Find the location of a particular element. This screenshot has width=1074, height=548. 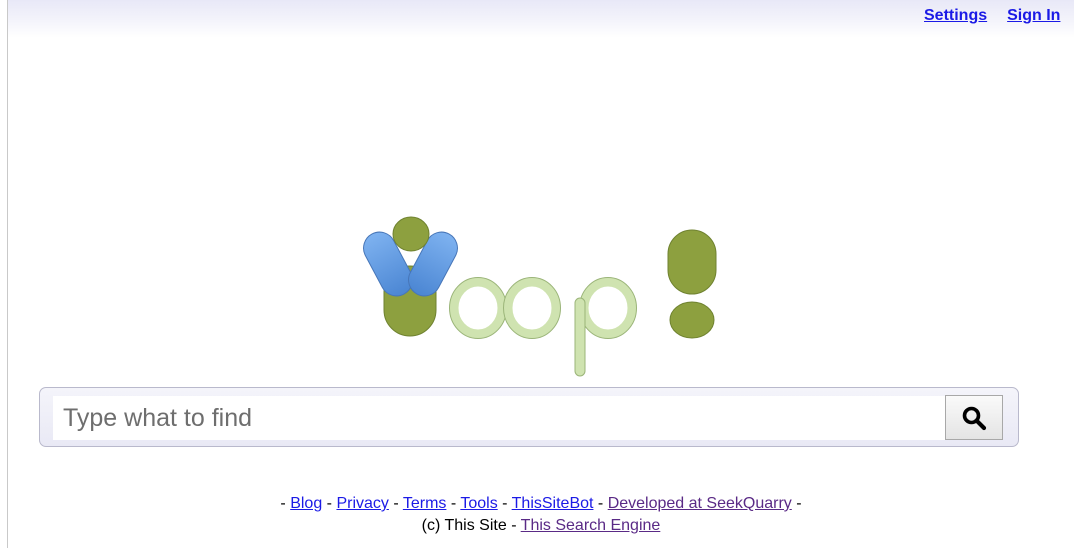

settings-link: Settings is located at coordinates (955, 15).